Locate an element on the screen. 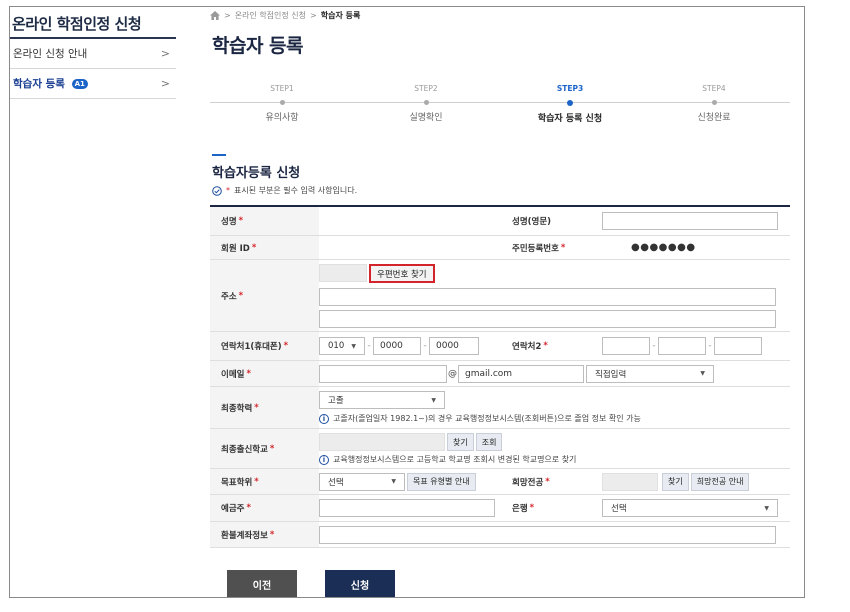  sidebar-item-learner-registration: 학습자 등록 A1 > is located at coordinates (93, 84).